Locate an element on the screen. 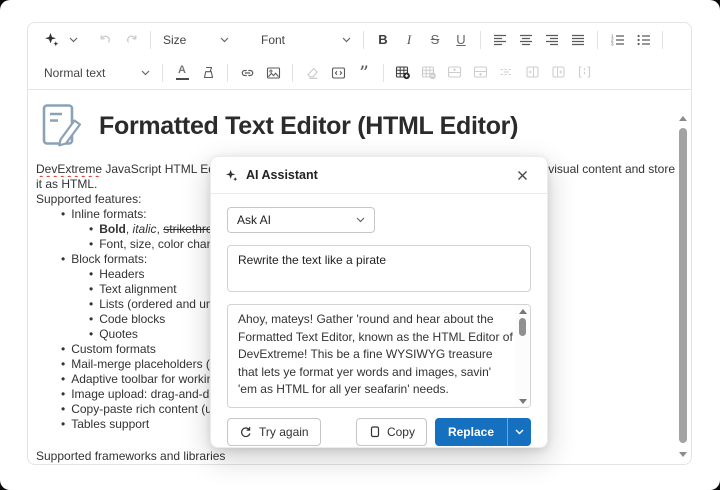 Image resolution: width=720 pixels, height=490 pixels. try-again-button: Try again is located at coordinates (274, 432).